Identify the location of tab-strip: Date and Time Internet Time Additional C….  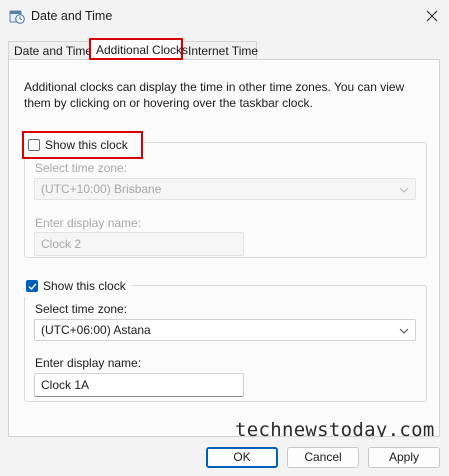
(224, 49).